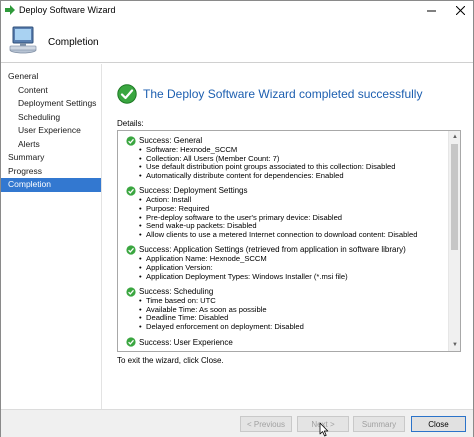  I want to click on minimize-icon, so click(431, 10).